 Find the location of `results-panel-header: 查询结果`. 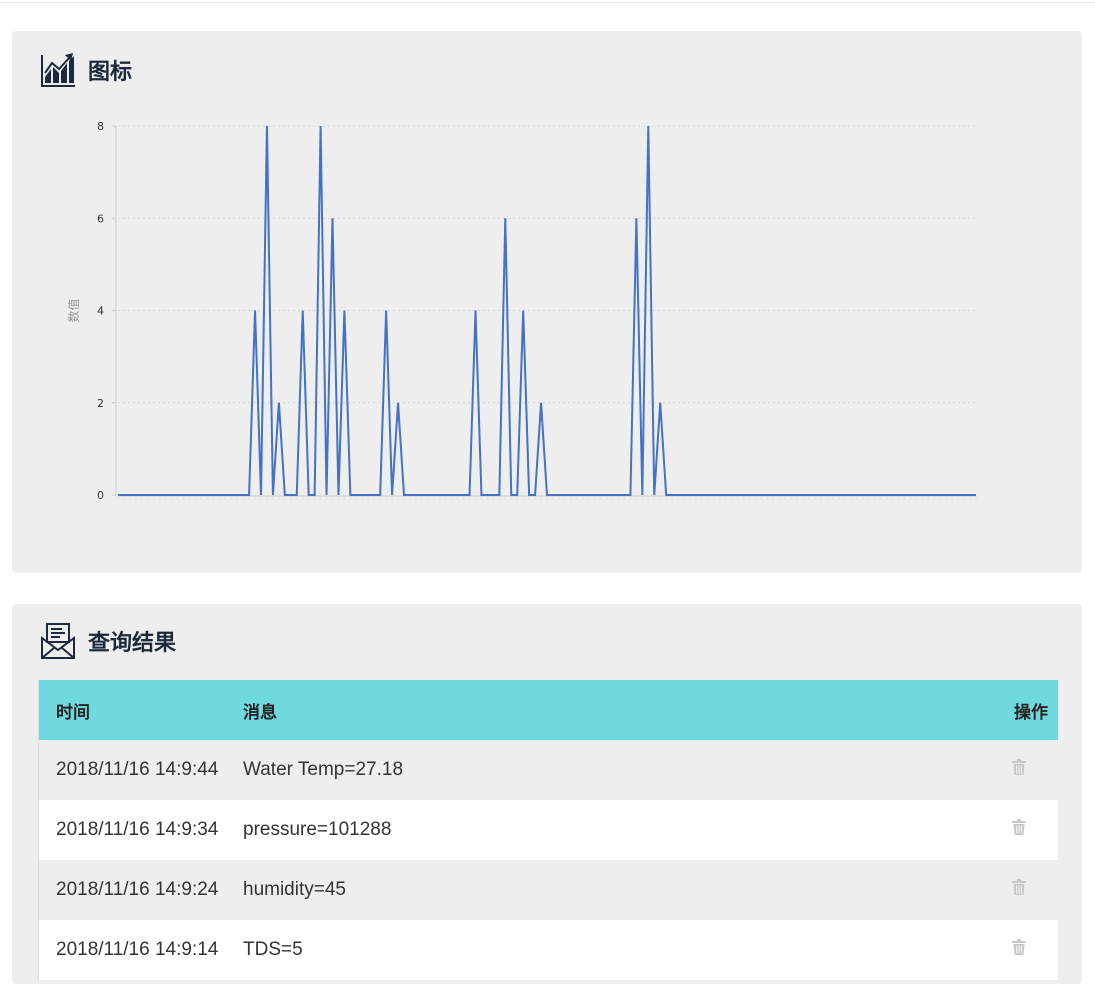

results-panel-header: 查询结果 is located at coordinates (108, 641).